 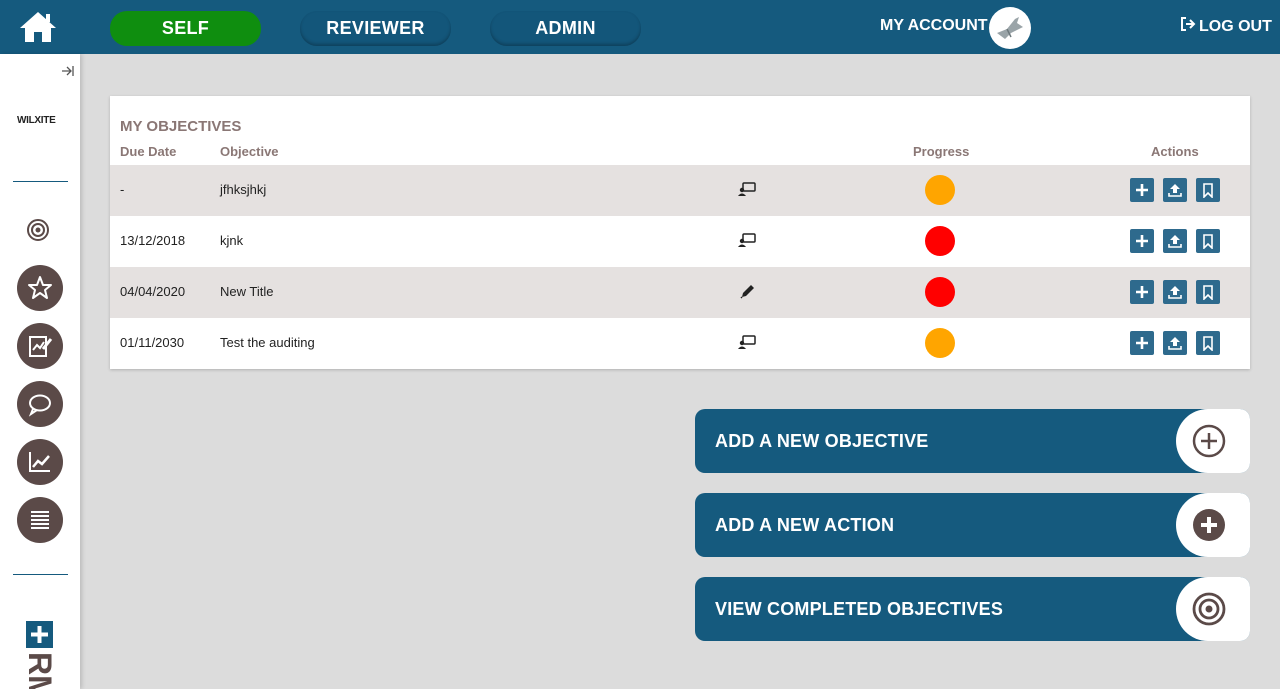 What do you see at coordinates (148, 151) in the screenshot?
I see `column-header-due-date: Due Date` at bounding box center [148, 151].